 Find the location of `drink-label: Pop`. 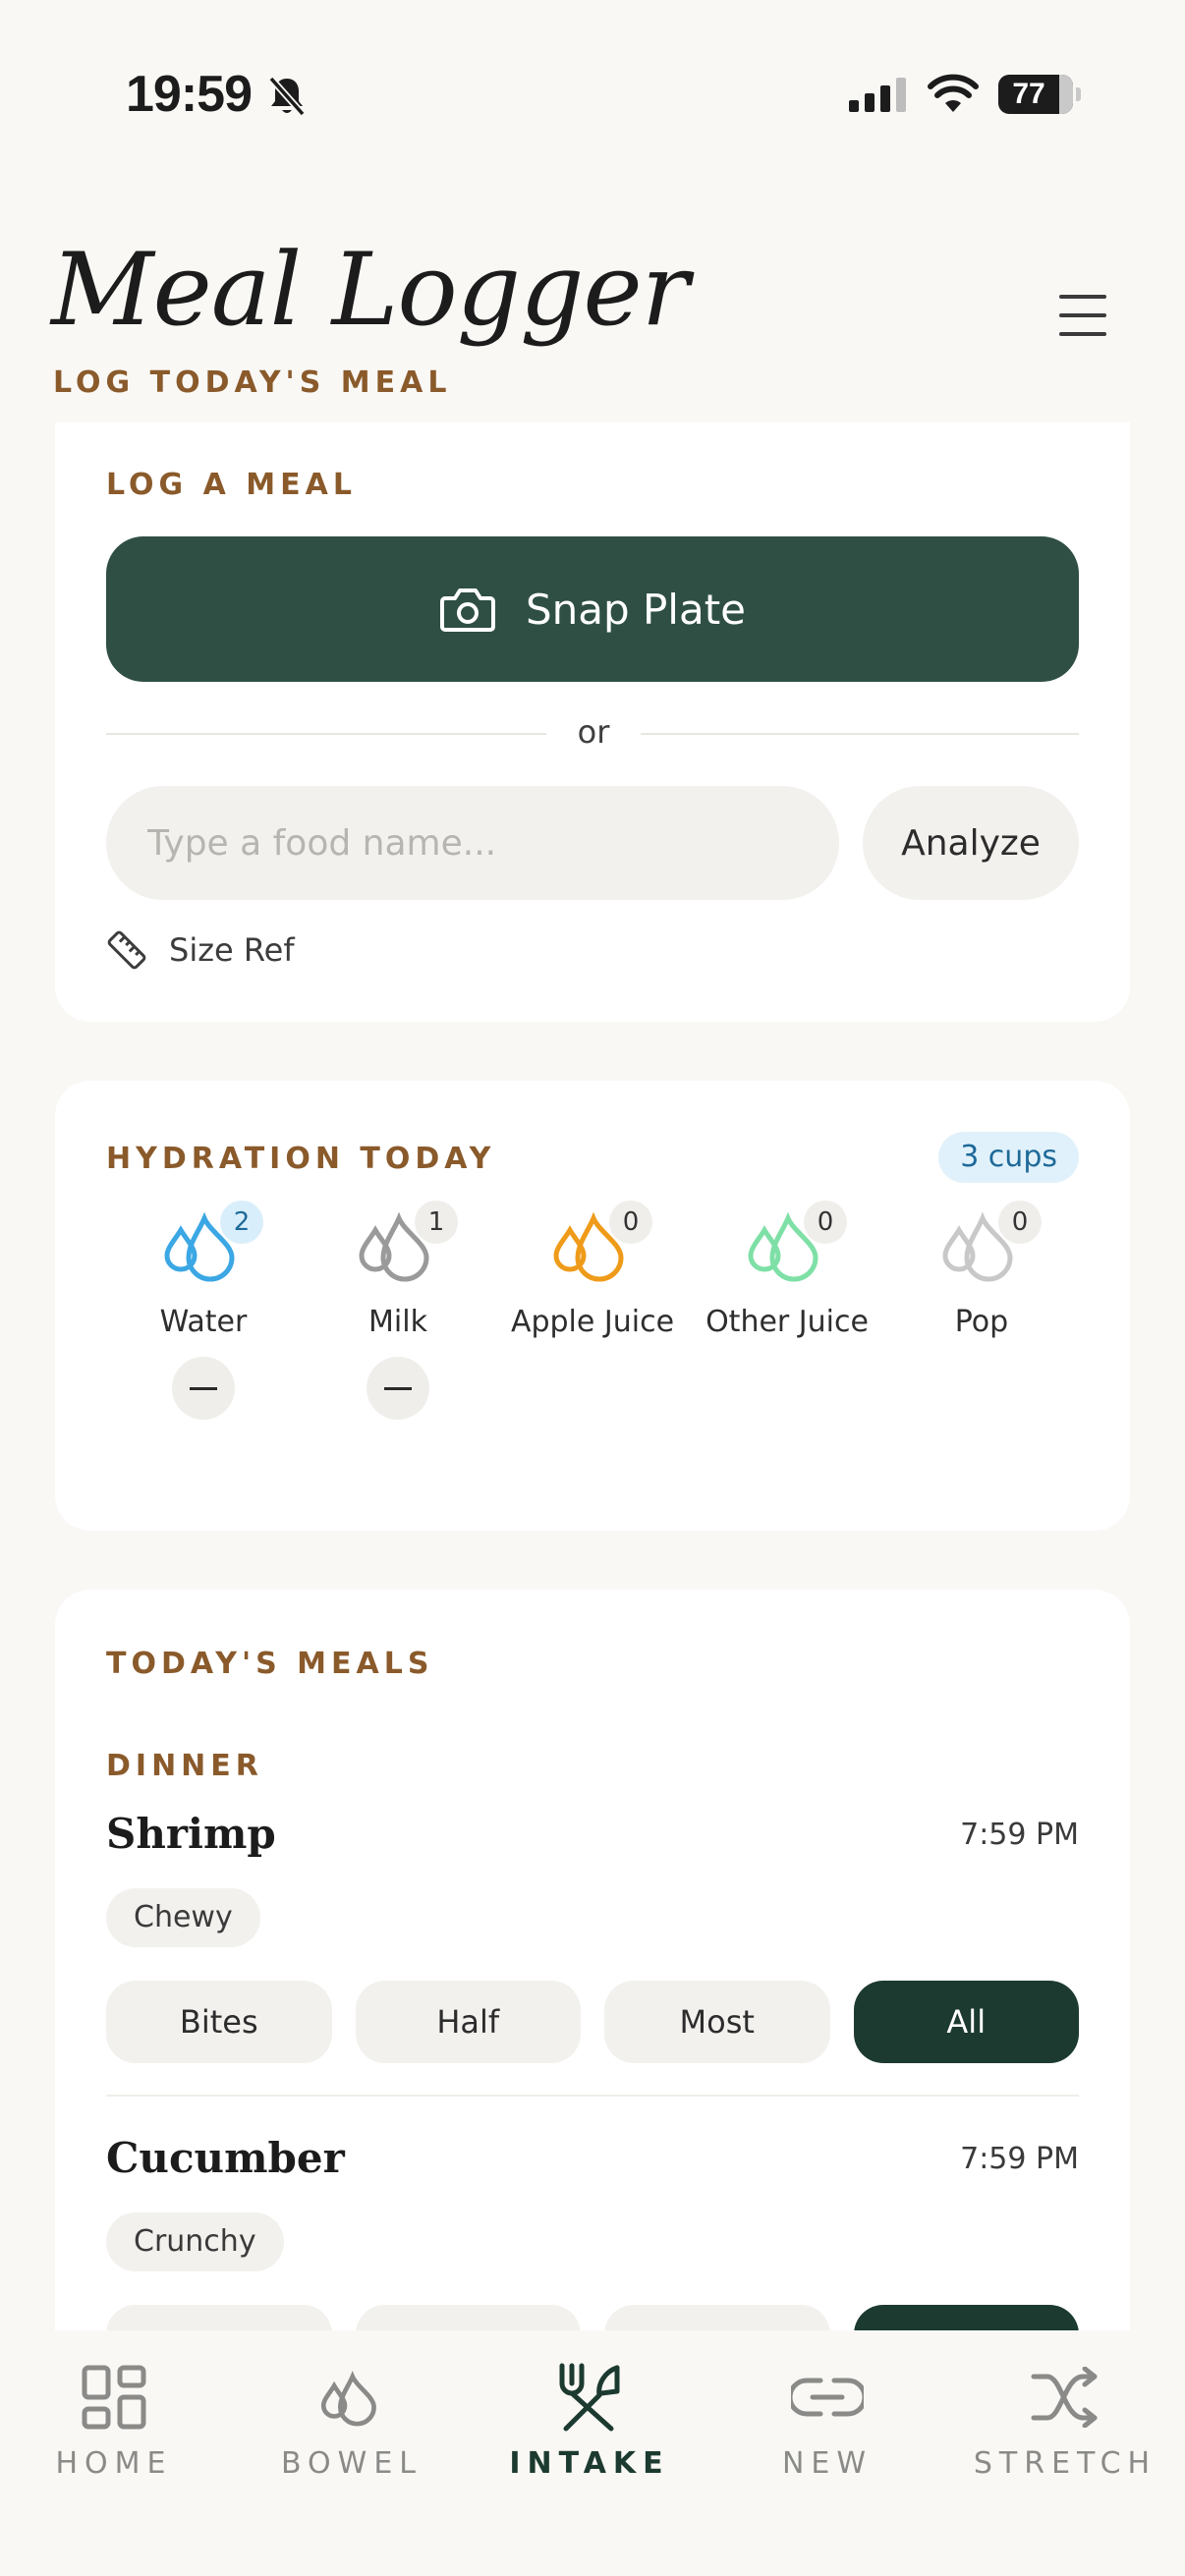

drink-label: Pop is located at coordinates (982, 1322).